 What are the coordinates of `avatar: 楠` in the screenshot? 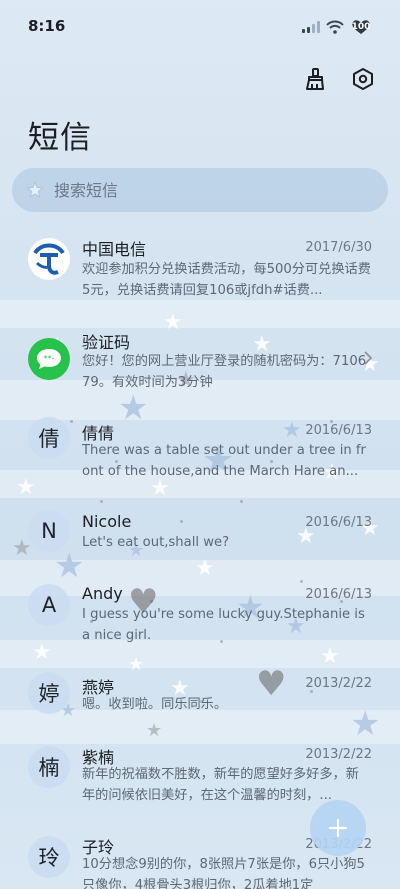 It's located at (49, 767).